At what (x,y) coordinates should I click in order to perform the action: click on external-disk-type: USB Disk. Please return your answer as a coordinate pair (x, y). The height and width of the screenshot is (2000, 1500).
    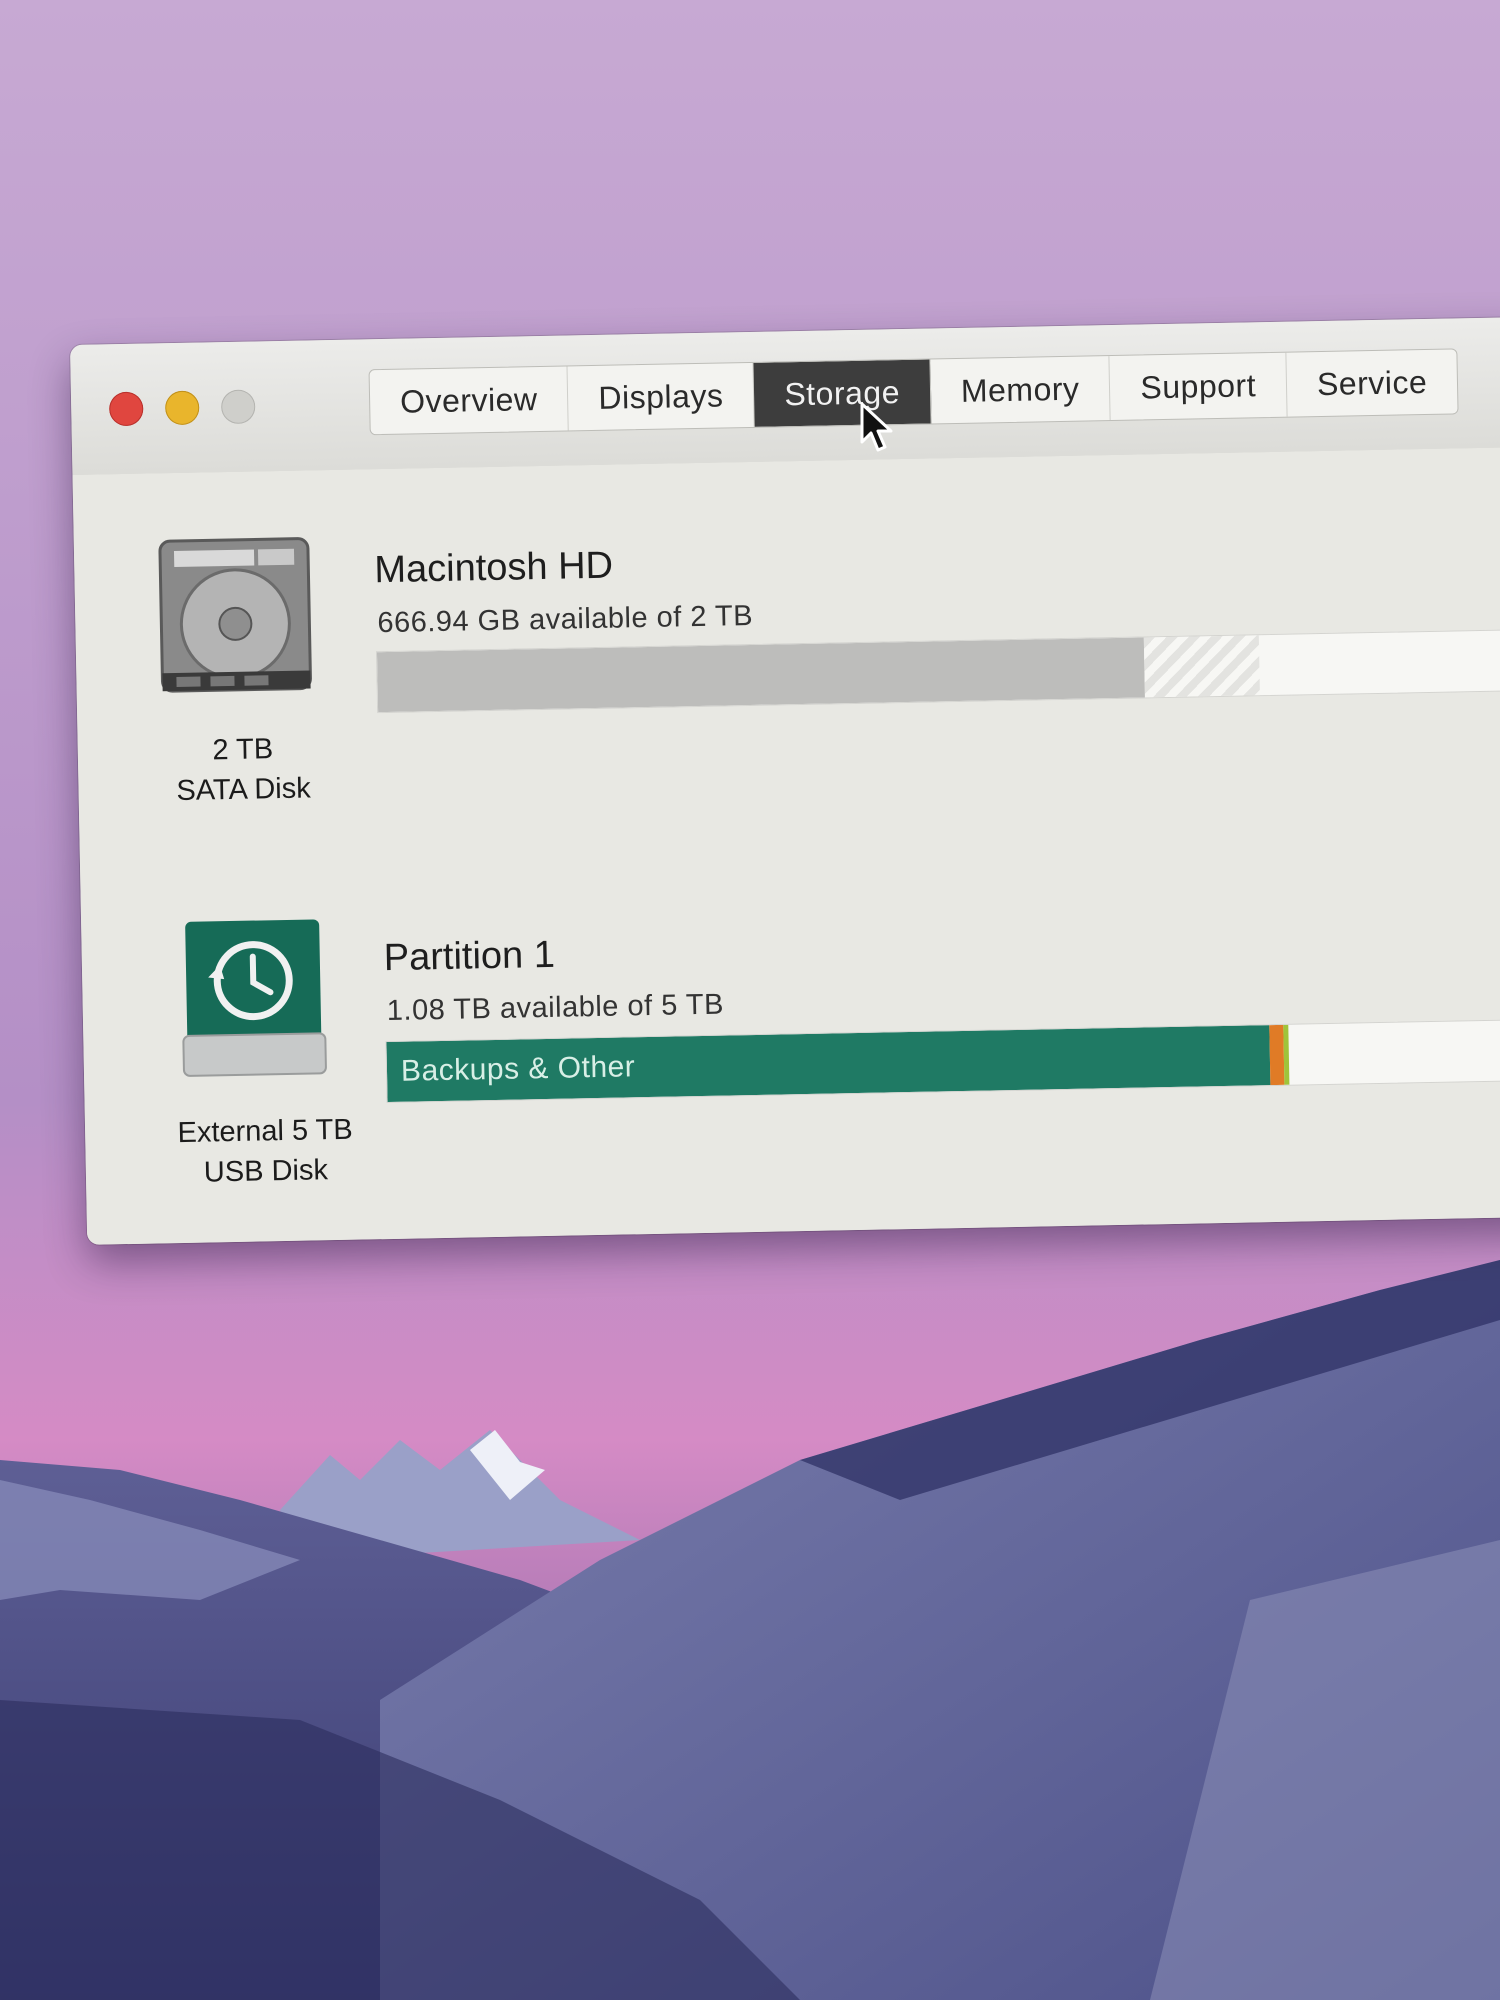
    Looking at the image, I should click on (266, 1171).